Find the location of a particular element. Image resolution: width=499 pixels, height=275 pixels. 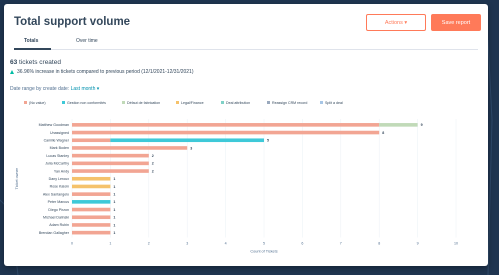

x-tick-label: 6 is located at coordinates (302, 244).